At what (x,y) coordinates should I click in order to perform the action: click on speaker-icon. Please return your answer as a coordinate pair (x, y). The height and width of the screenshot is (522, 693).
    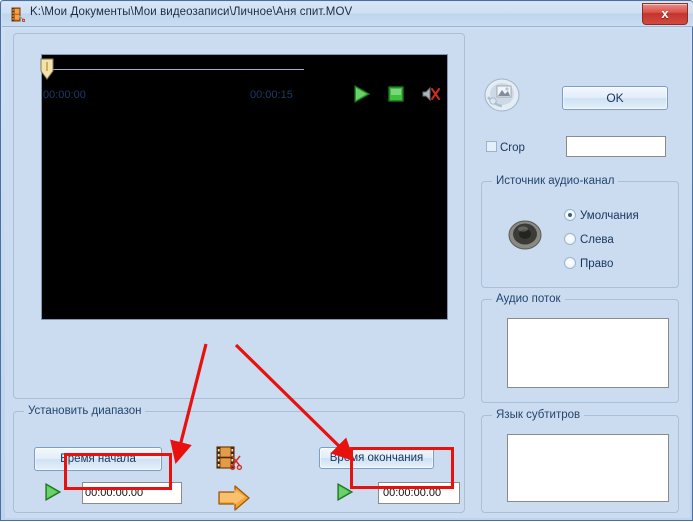
    Looking at the image, I should click on (525, 235).